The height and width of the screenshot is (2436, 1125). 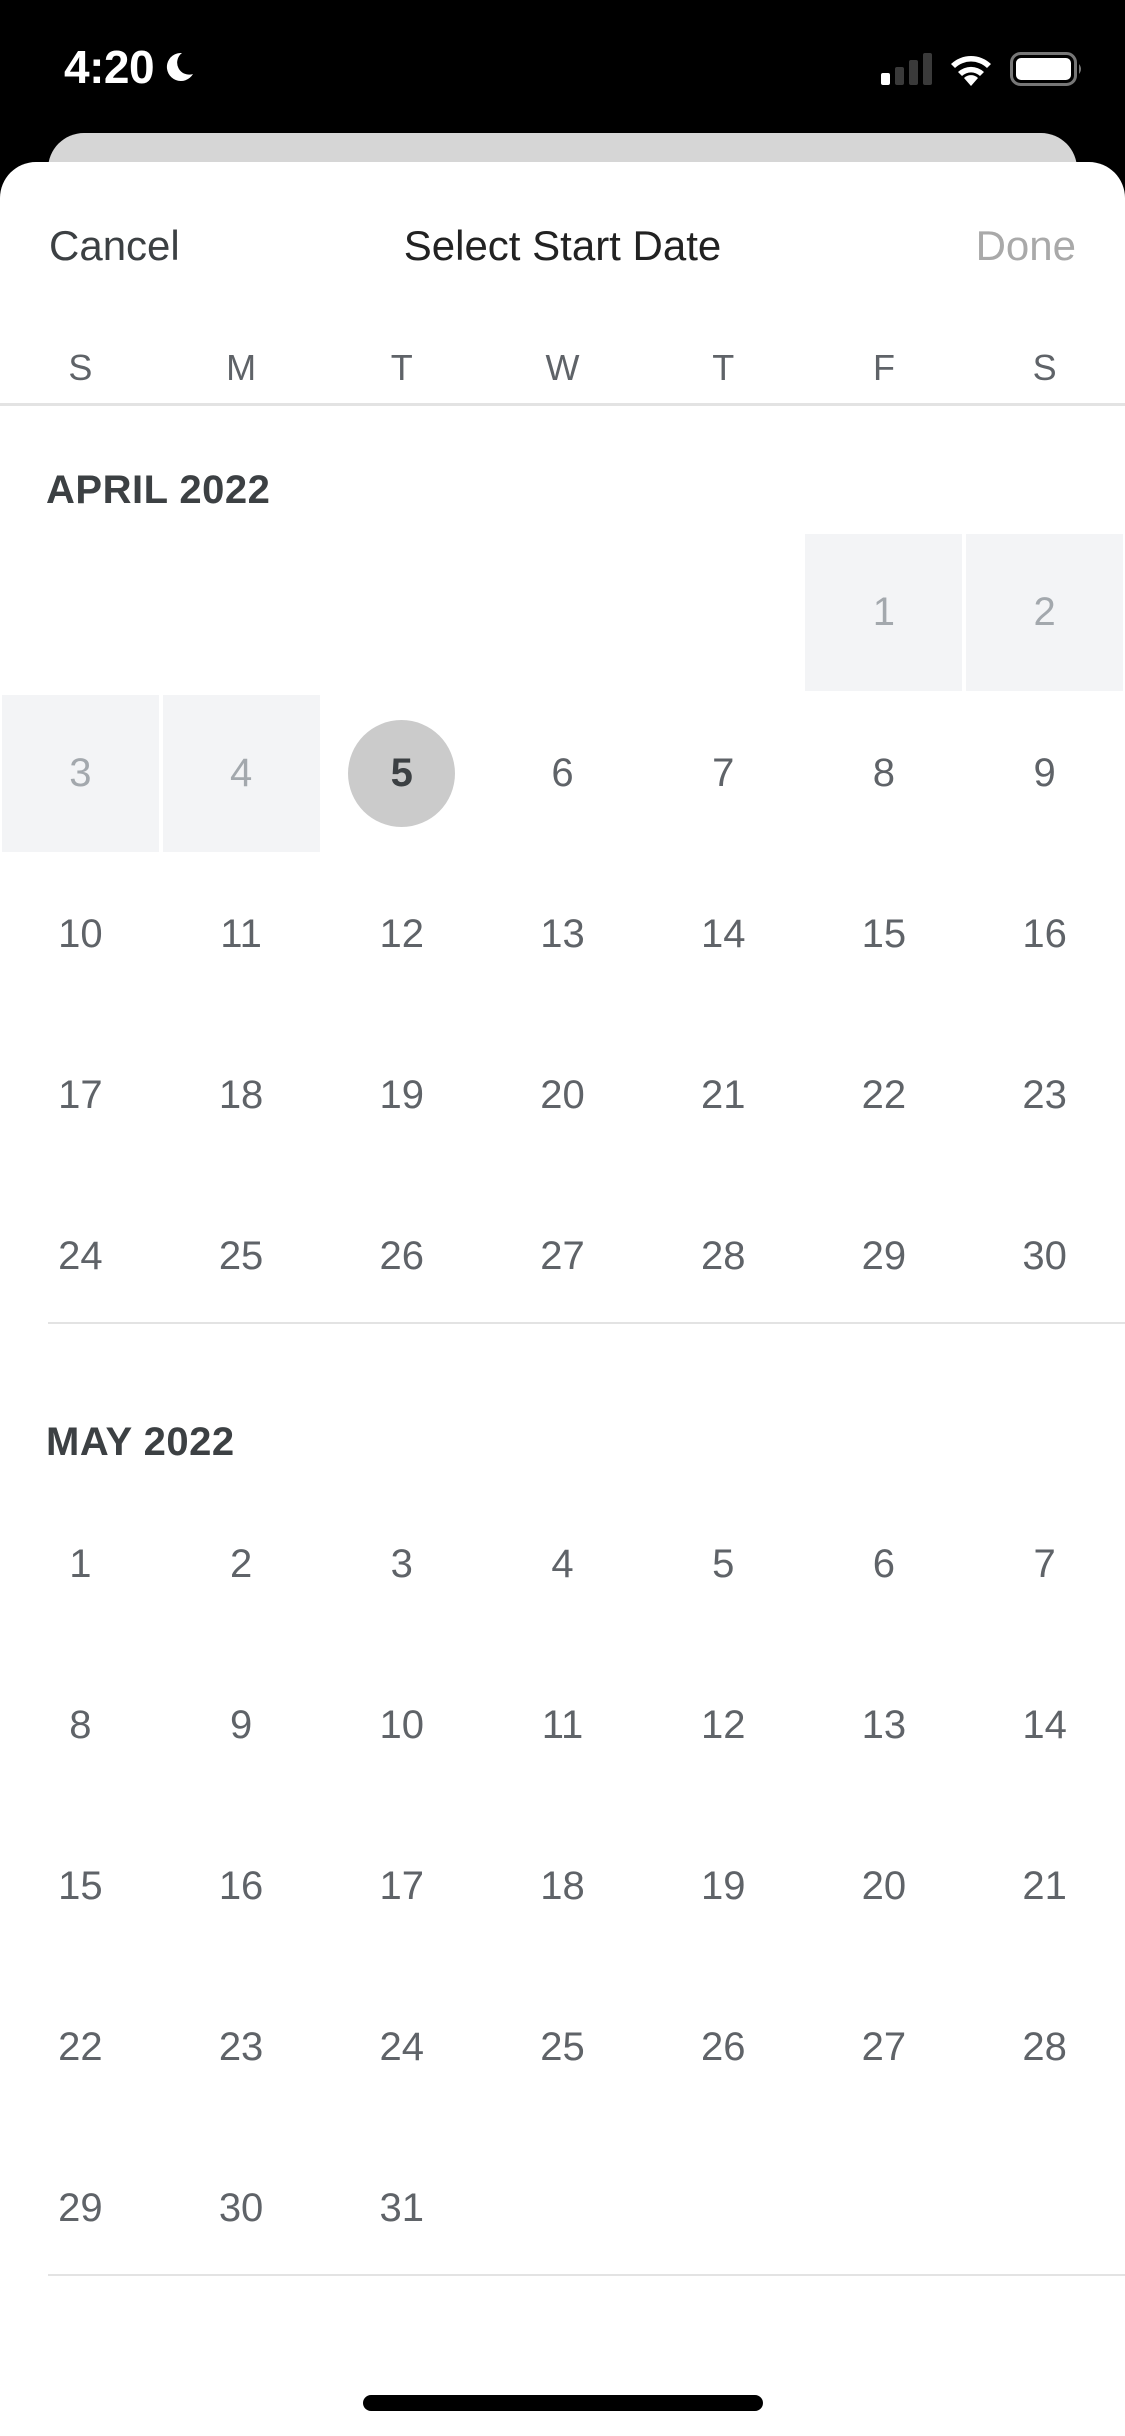 I want to click on day-cell: 5, so click(x=723, y=1564).